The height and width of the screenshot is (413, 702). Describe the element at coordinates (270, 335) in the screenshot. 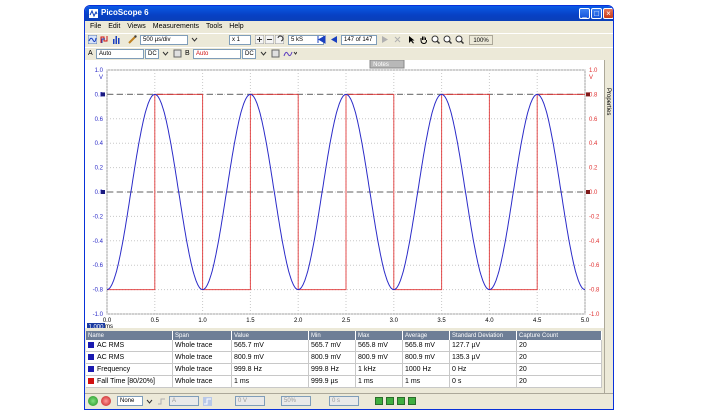

I see `col-value: Value` at that location.